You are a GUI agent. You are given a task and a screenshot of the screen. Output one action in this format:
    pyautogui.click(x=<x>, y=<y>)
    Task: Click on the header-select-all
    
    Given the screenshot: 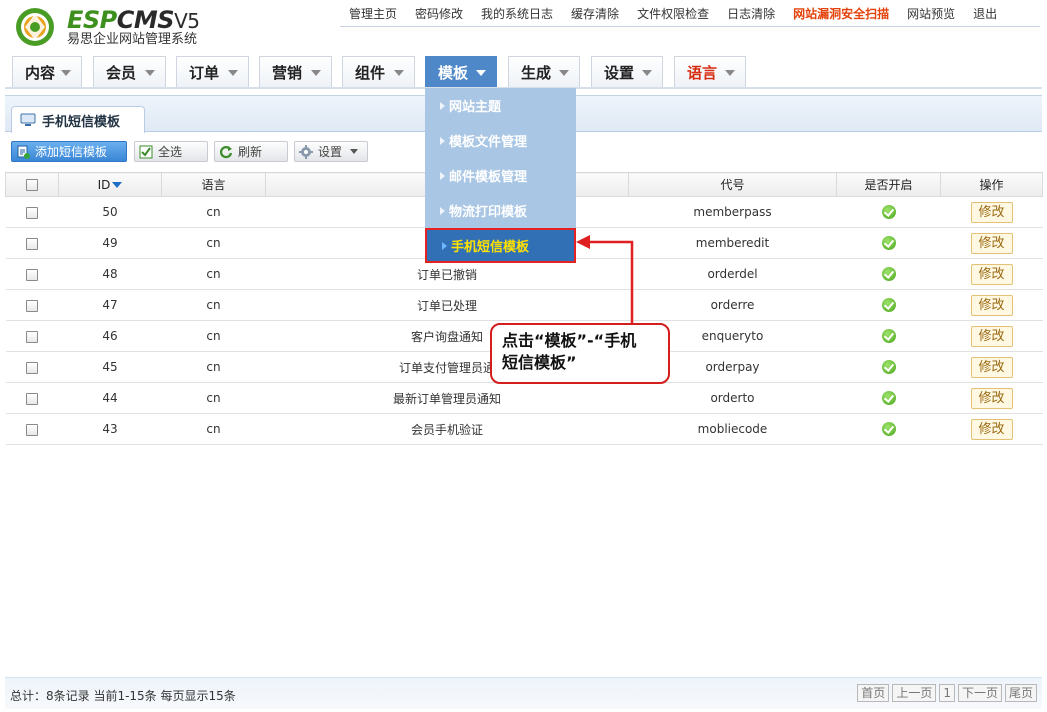 What is the action you would take?
    pyautogui.click(x=32, y=184)
    